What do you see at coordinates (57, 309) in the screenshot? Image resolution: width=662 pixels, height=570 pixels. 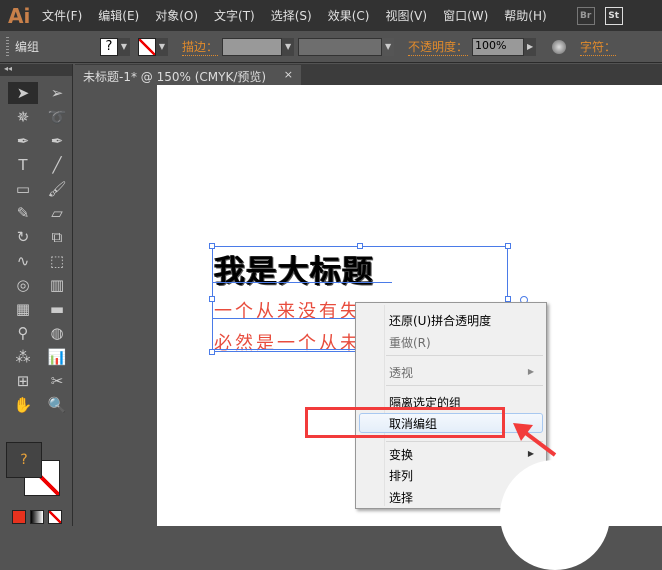 I see `gradient-tool-icon: ▬` at bounding box center [57, 309].